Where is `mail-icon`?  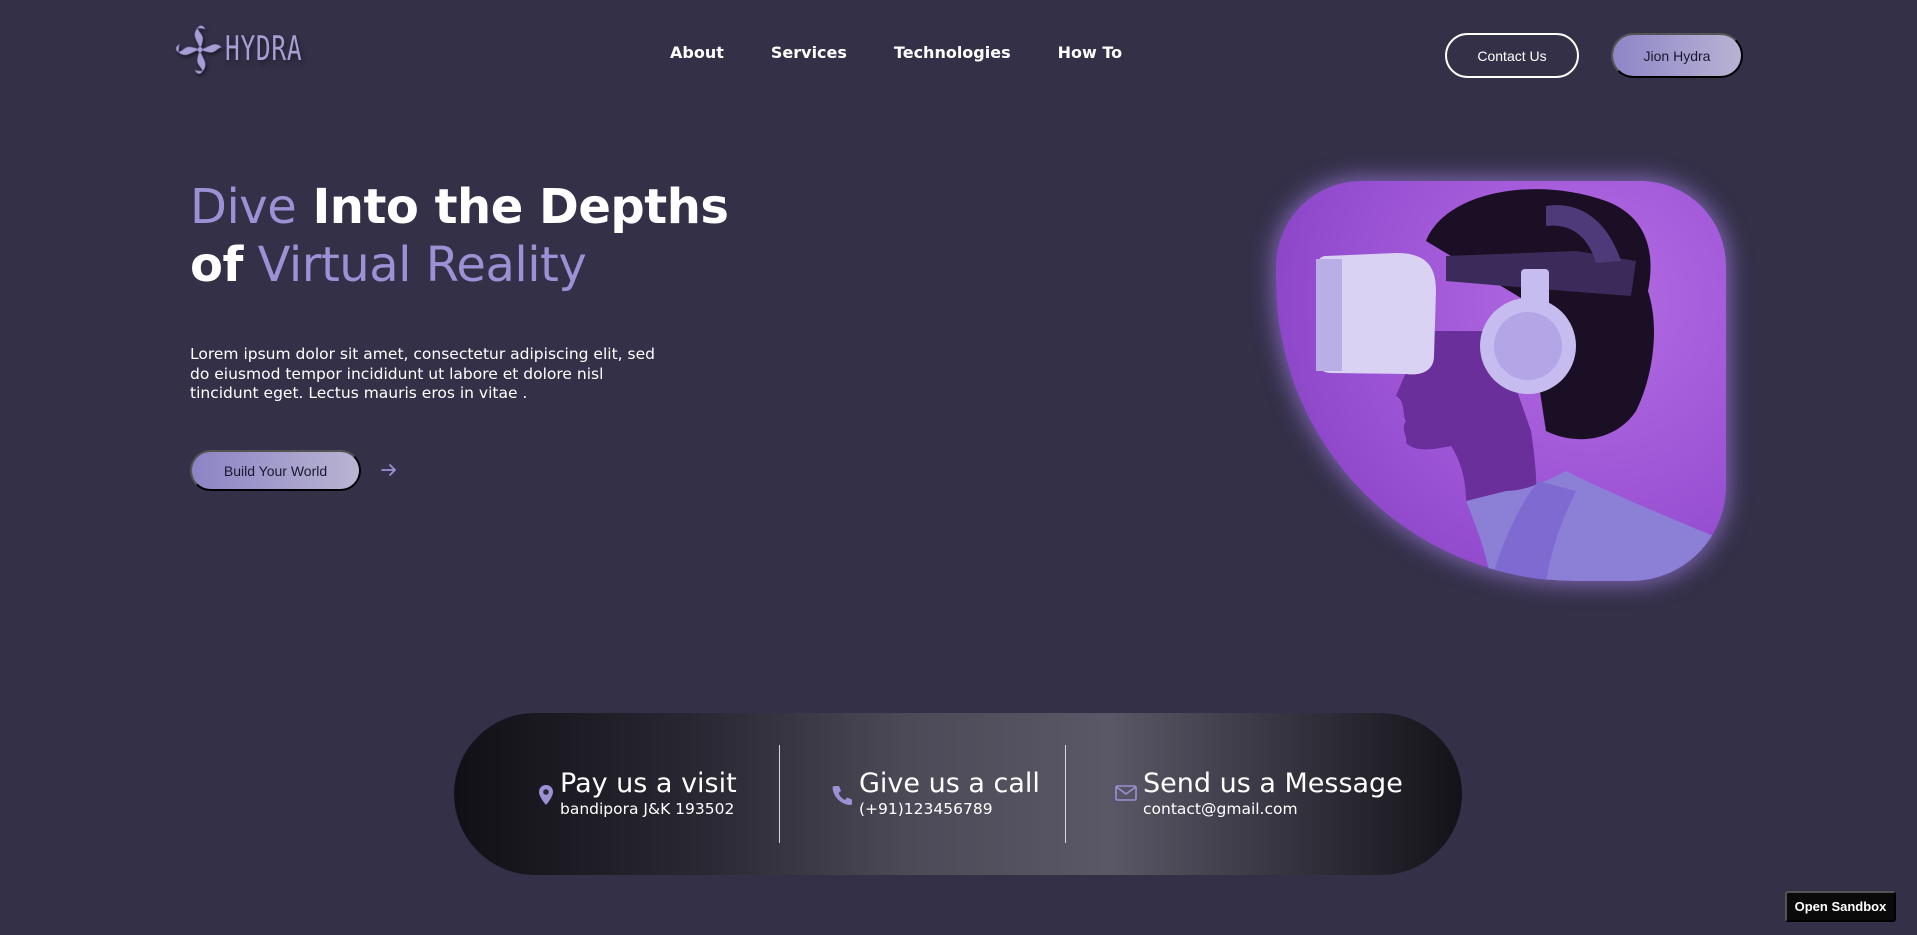 mail-icon is located at coordinates (1126, 793).